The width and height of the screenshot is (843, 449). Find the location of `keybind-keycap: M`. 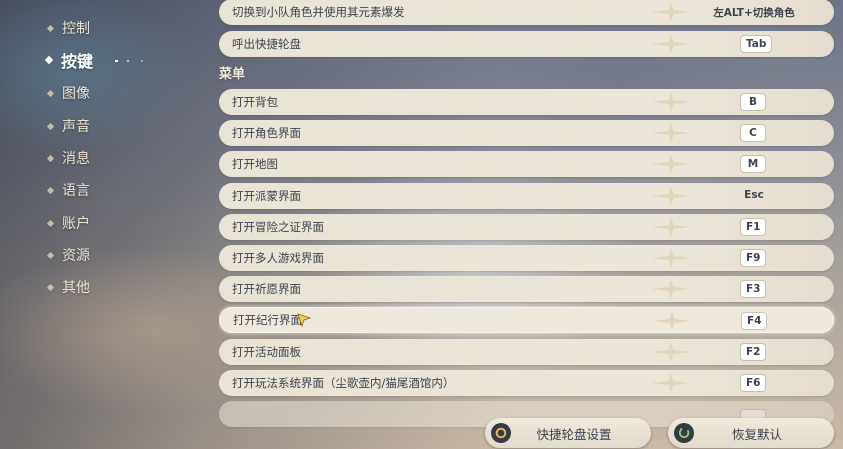

keybind-keycap: M is located at coordinates (753, 164).